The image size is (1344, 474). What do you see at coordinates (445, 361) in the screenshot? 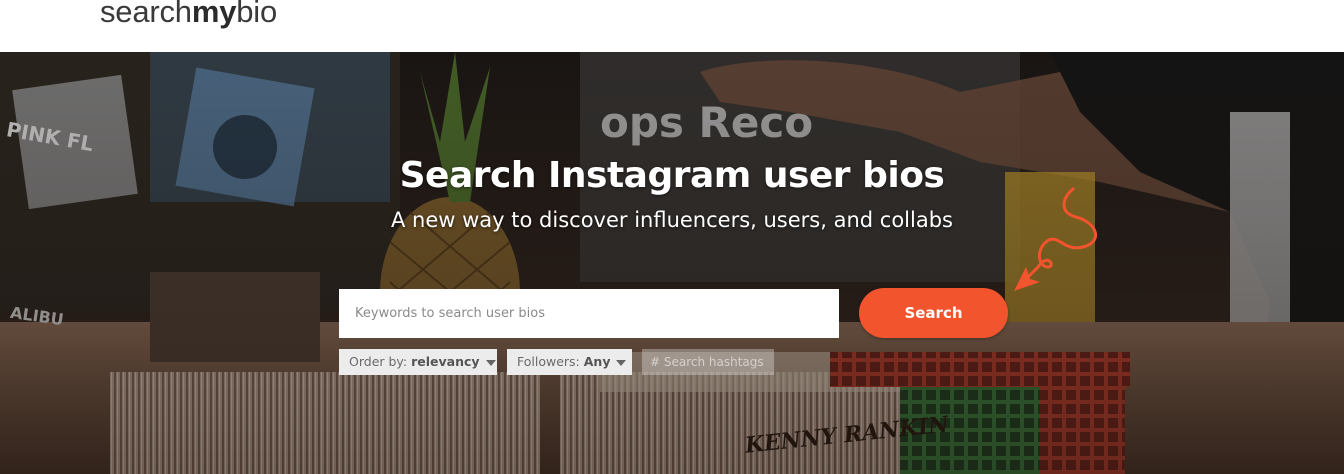
I see `order-by-value: relevancy` at bounding box center [445, 361].